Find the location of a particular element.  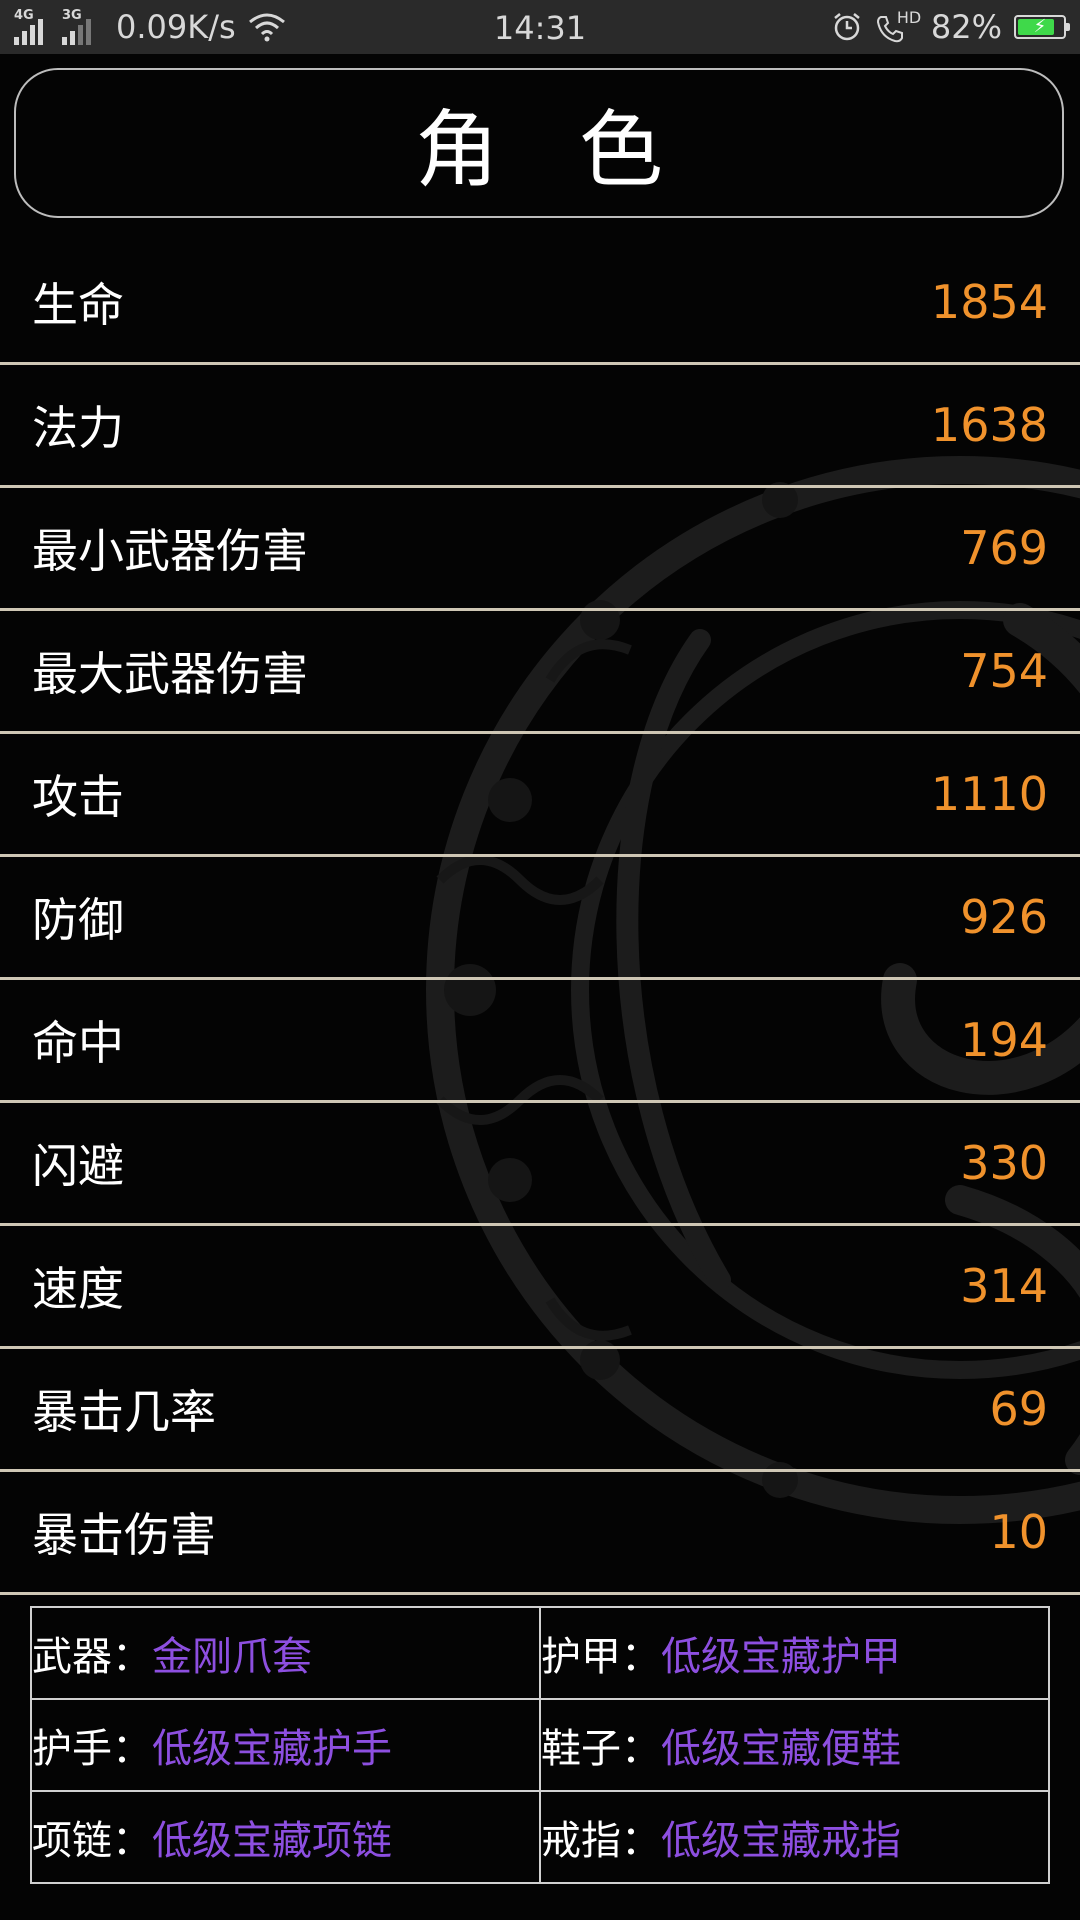

stat-label: 最大武器伤害 is located at coordinates (170, 674).